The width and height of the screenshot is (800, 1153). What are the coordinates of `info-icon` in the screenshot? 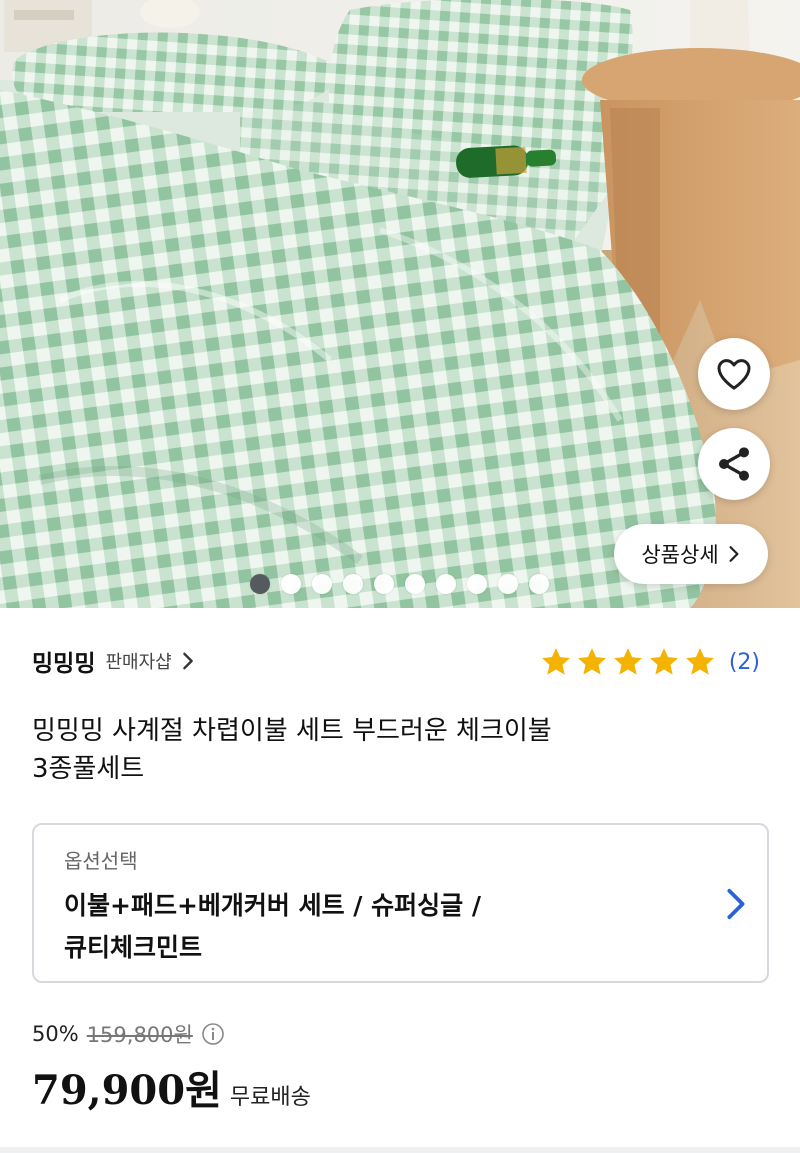 It's located at (213, 1034).